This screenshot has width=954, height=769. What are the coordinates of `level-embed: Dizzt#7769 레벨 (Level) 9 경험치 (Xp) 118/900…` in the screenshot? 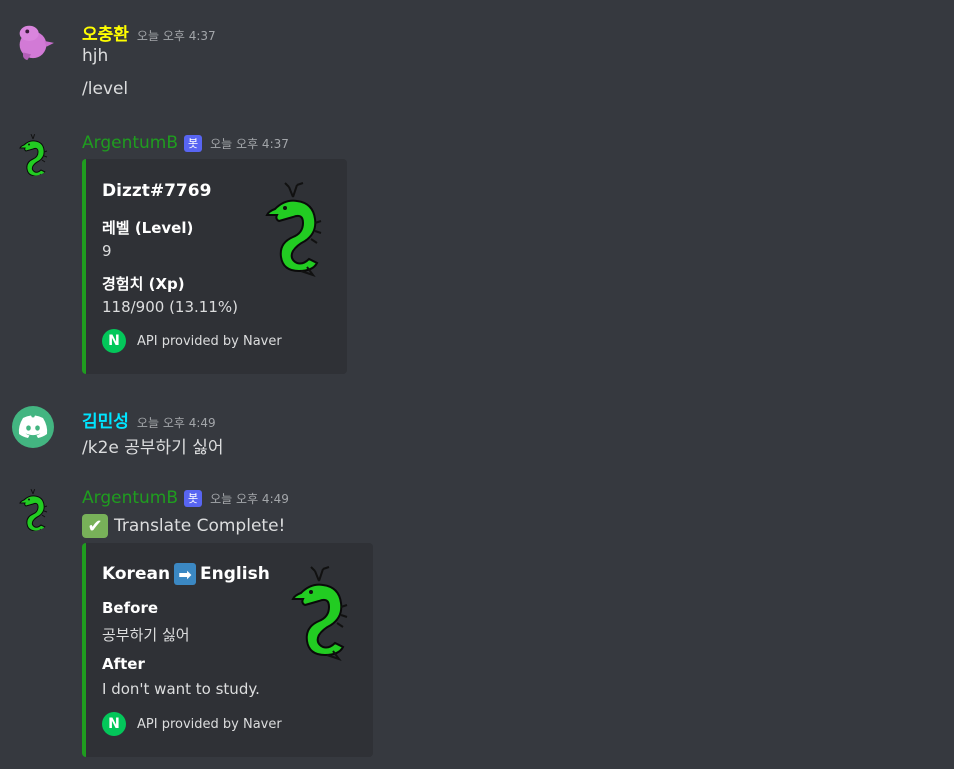 It's located at (214, 266).